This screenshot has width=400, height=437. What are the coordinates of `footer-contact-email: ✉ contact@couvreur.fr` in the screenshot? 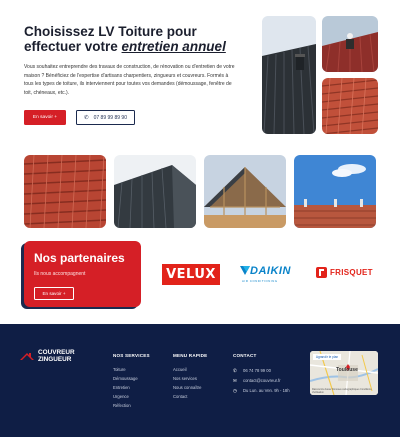 It's located at (261, 381).